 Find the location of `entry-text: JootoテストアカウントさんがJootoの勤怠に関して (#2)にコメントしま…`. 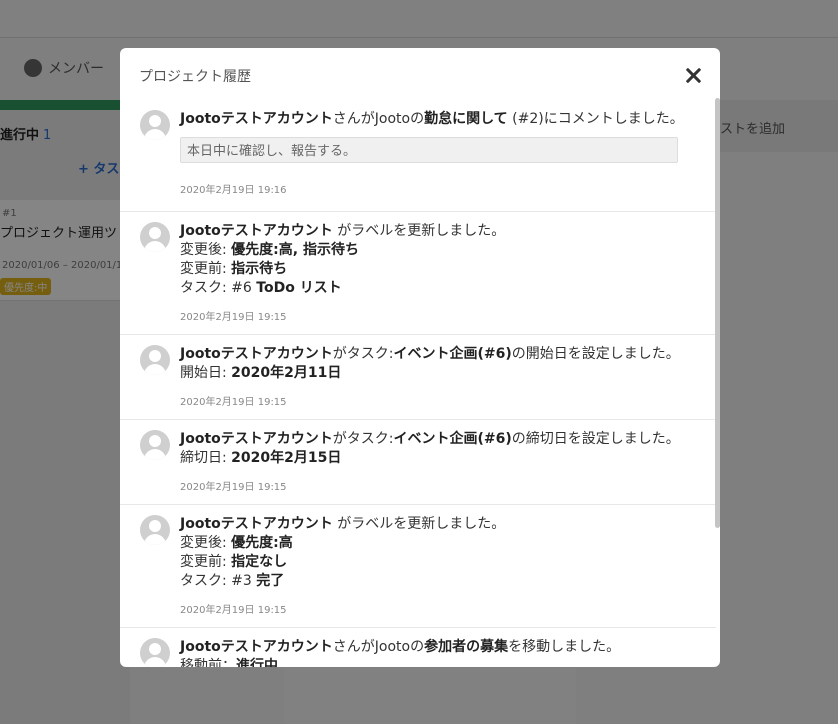

entry-text: JootoテストアカウントさんがJootoの勤怠に関して (#2)にコメントしま… is located at coordinates (432, 119).